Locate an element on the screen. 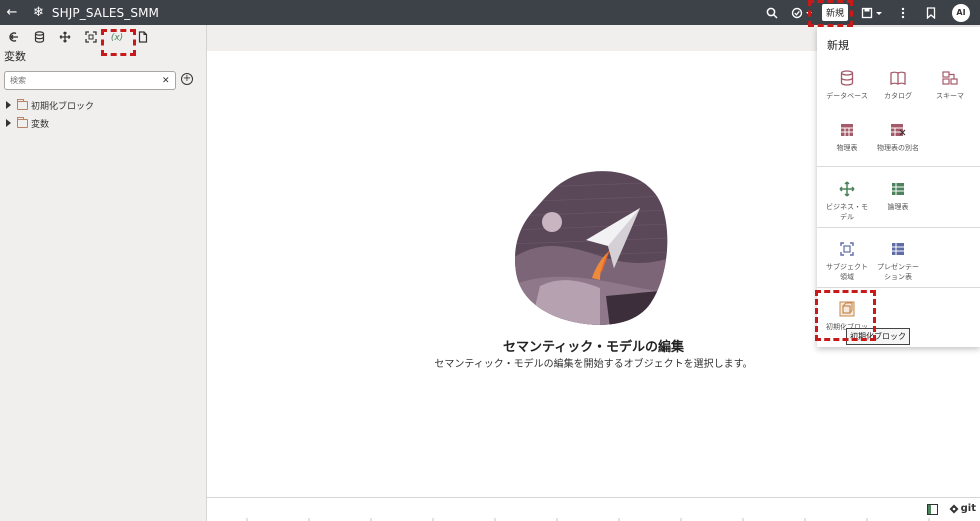 This screenshot has height=521, width=980. menu-item-physical-table-alias: 物理表の別名 is located at coordinates (898, 136).